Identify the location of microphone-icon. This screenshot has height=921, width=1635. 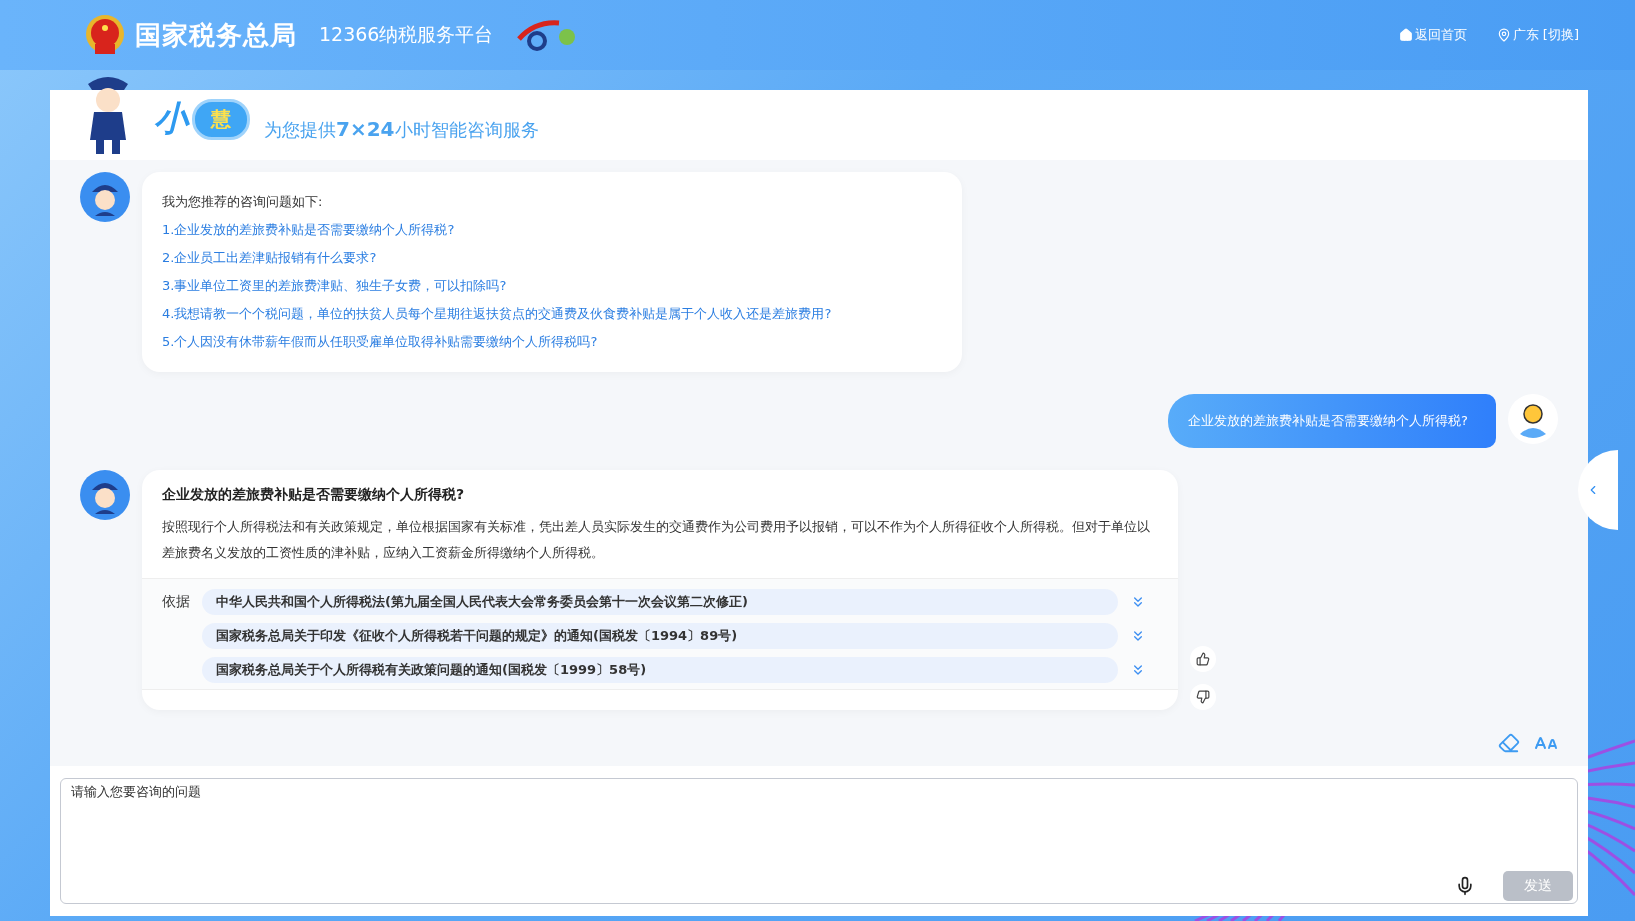
(1465, 886).